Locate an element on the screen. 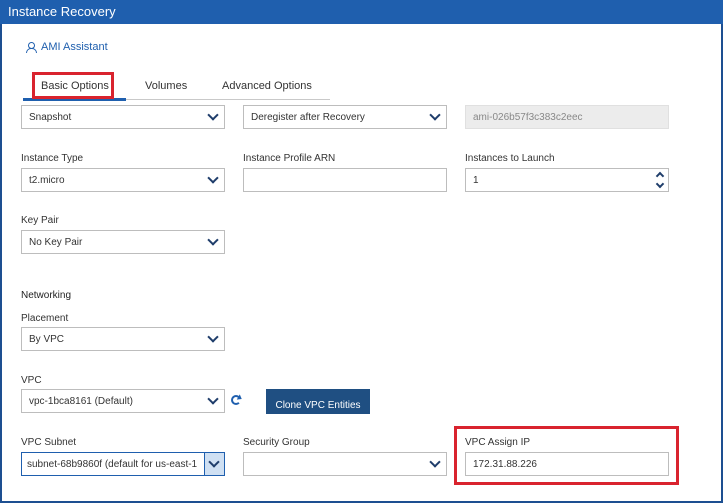  after-recovery-select: Deregister after Recovery is located at coordinates (345, 117).